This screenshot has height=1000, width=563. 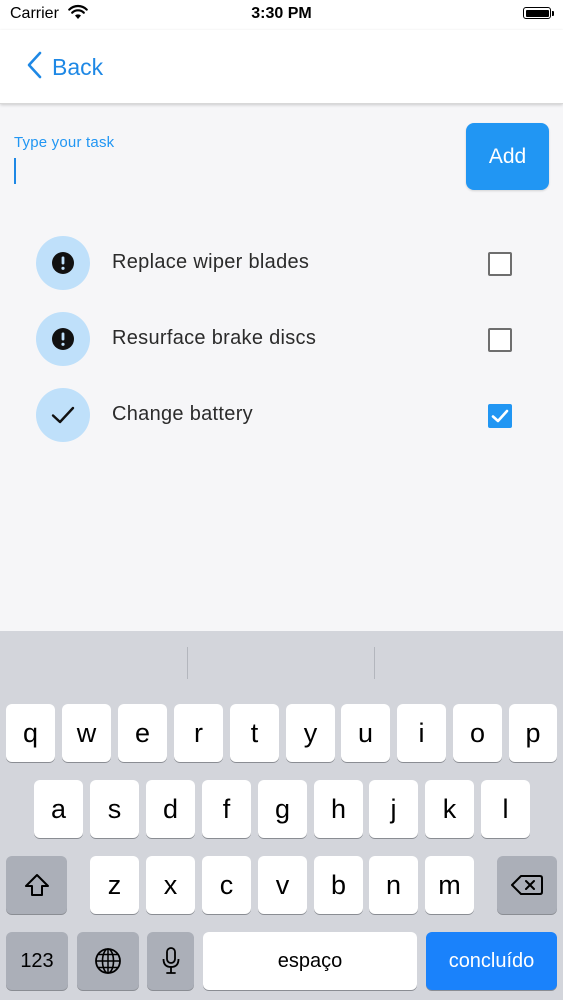 I want to click on key-y: y, so click(x=310, y=733).